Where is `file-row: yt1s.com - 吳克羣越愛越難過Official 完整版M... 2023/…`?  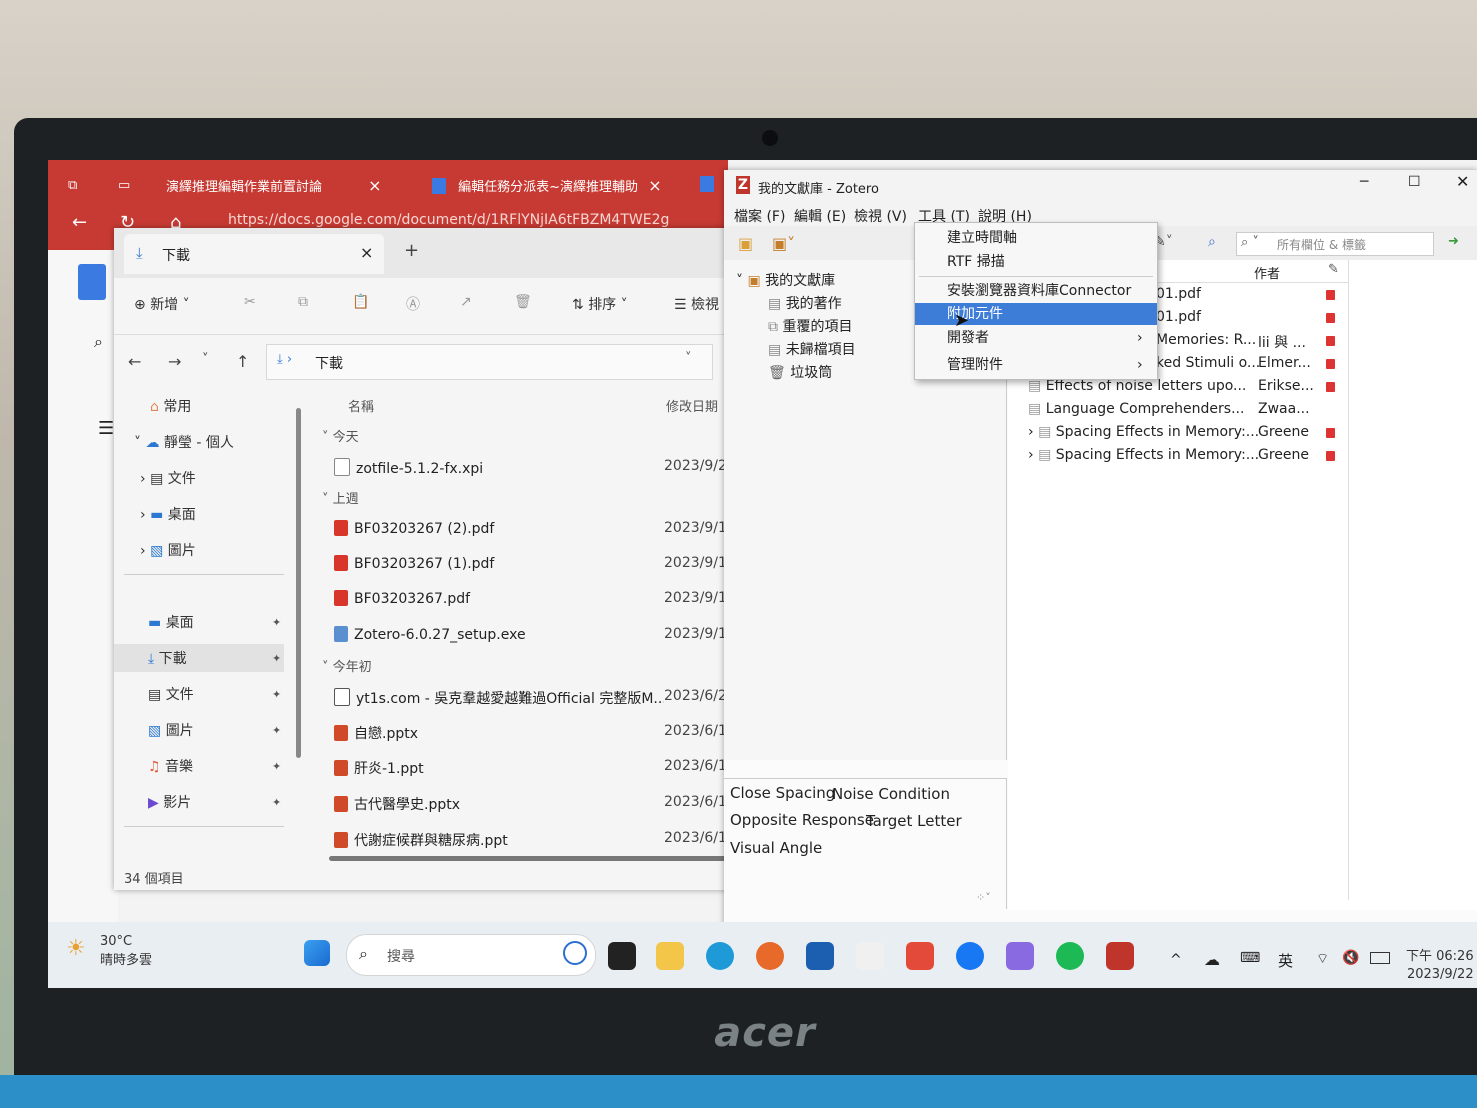 file-row: yt1s.com - 吳克羣越愛越難過Official 完整版M... 2023/… is located at coordinates (534, 698).